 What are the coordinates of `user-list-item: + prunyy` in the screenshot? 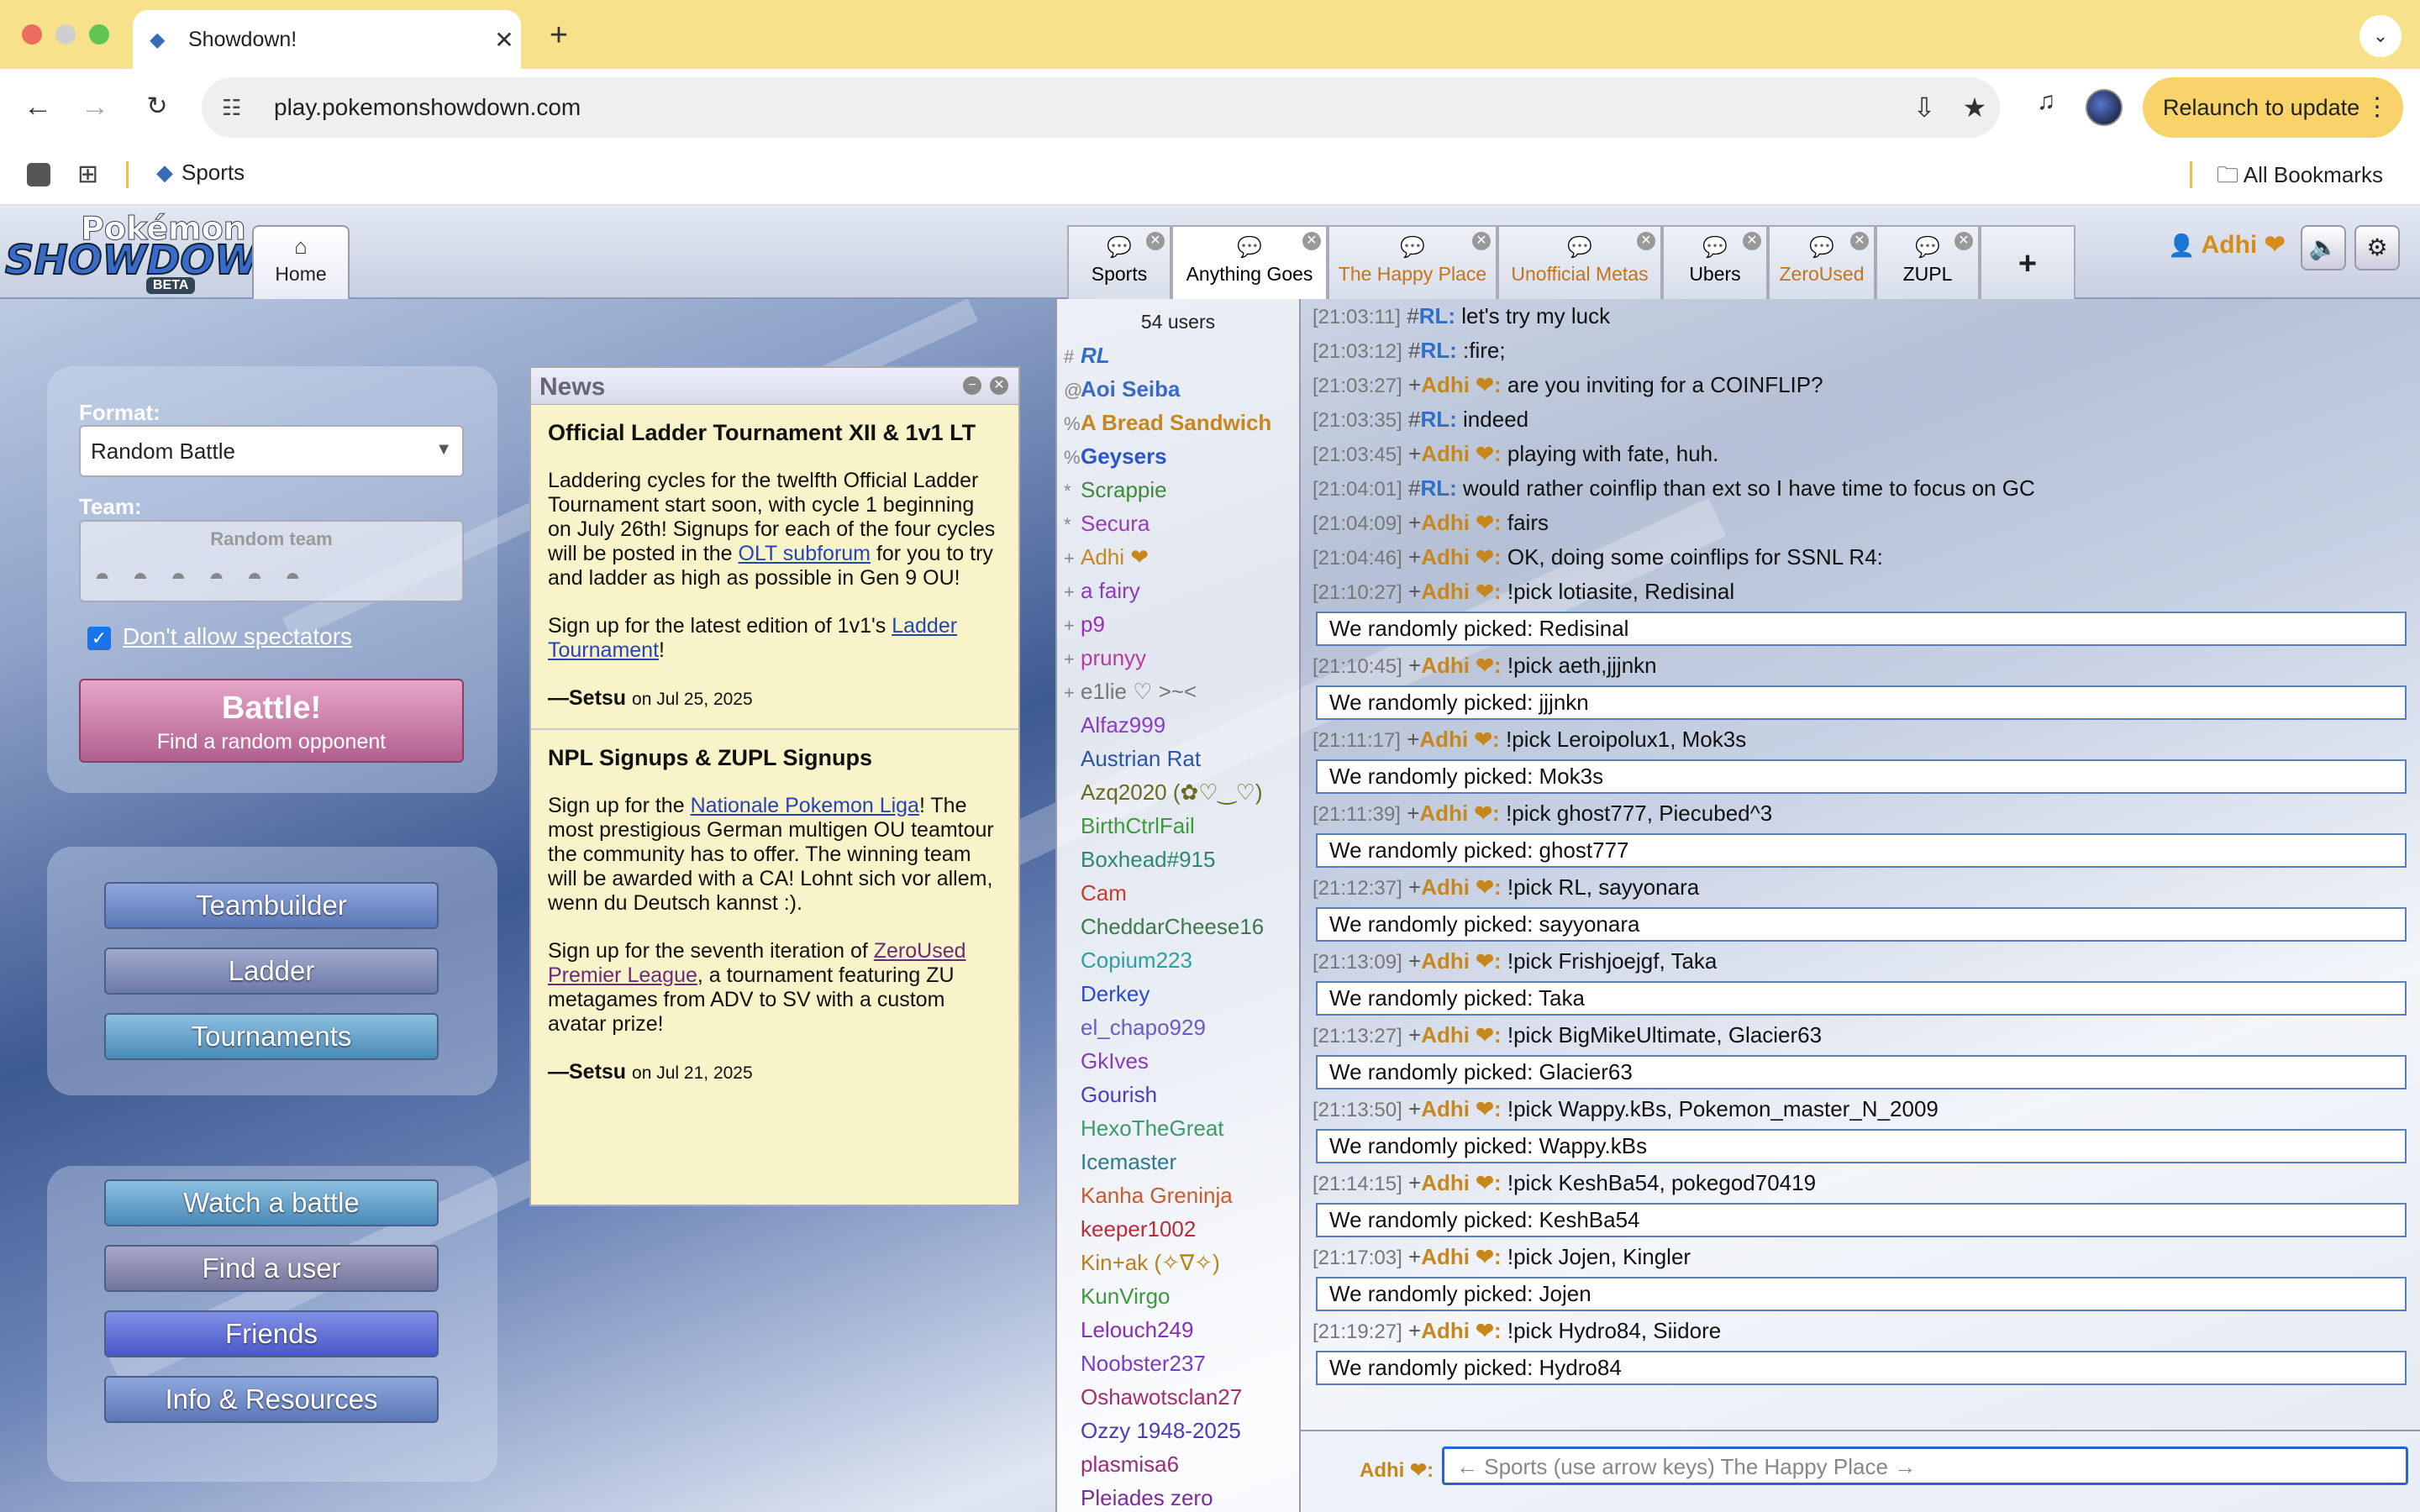 It's located at (1178, 658).